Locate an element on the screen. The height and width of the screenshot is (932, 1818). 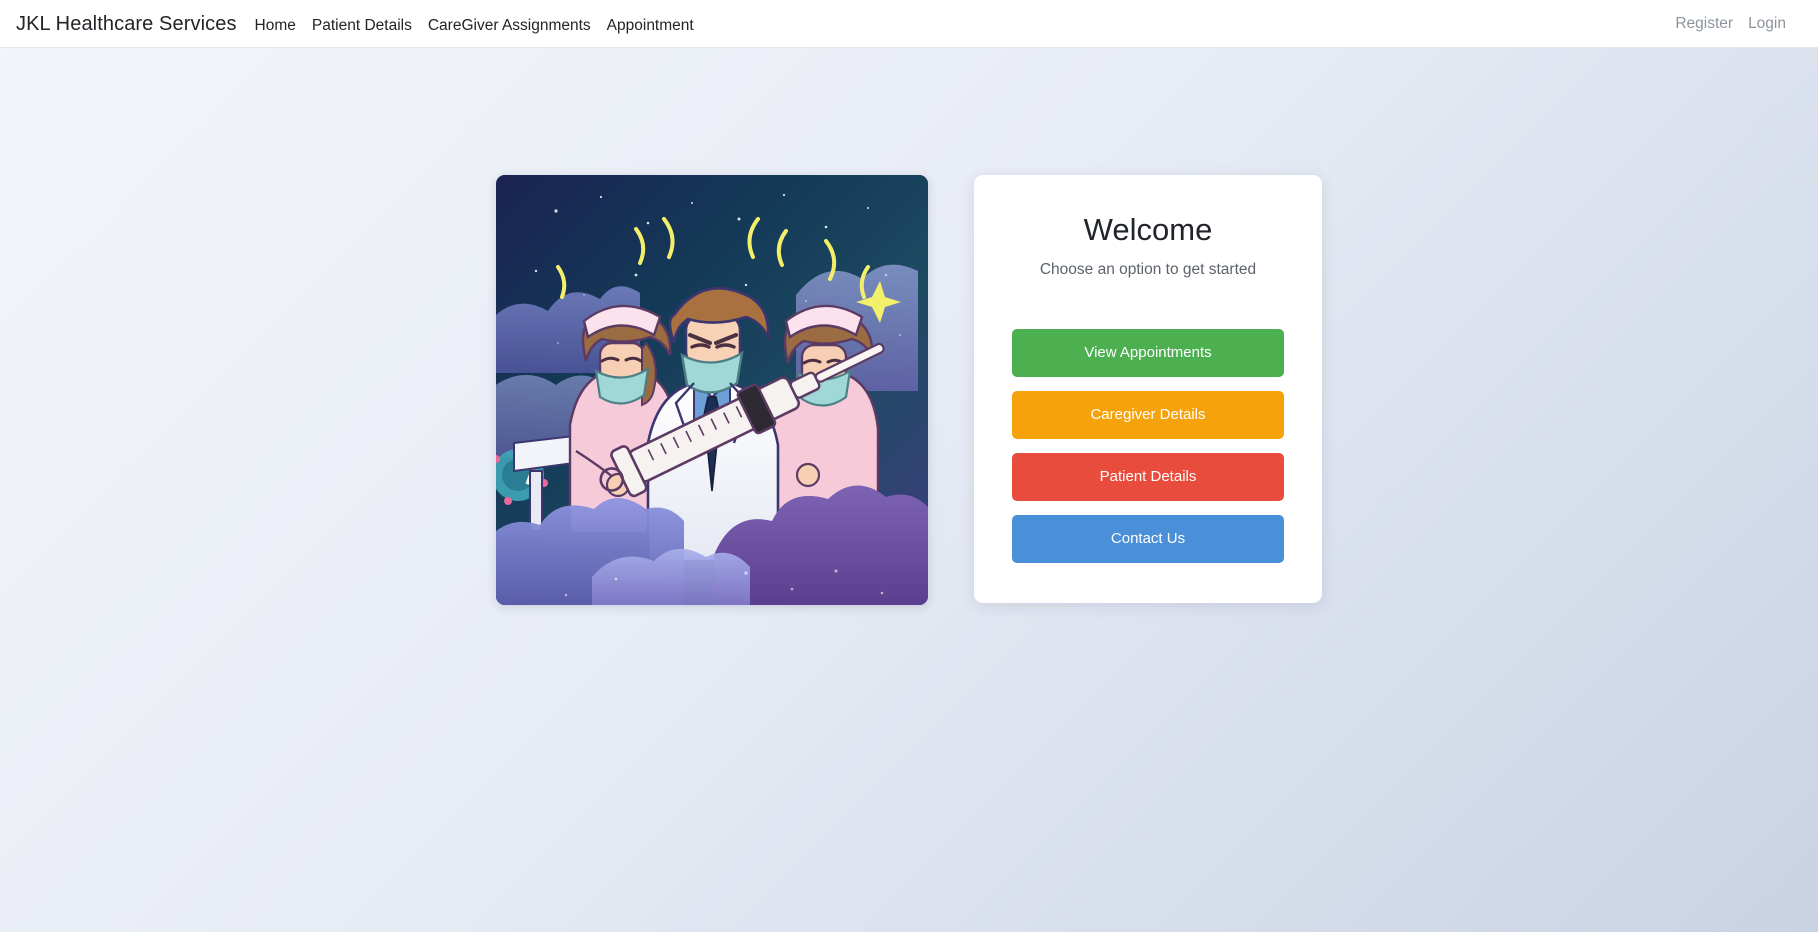
brand-logo: JKL Healthcare Services is located at coordinates (126, 24).